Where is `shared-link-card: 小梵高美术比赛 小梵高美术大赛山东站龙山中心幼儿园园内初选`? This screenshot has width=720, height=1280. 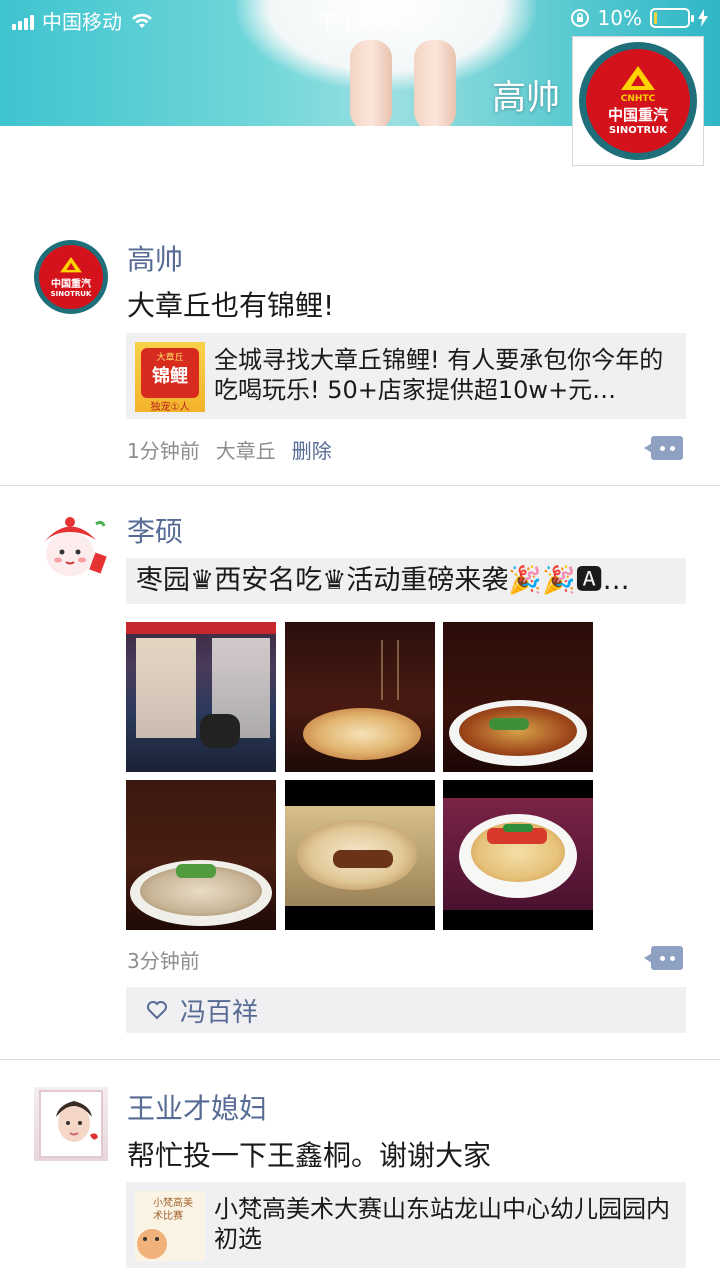
shared-link-card: 小梵高美术比赛 小梵高美术大赛山东站龙山中心幼儿园园内初选 is located at coordinates (406, 1225).